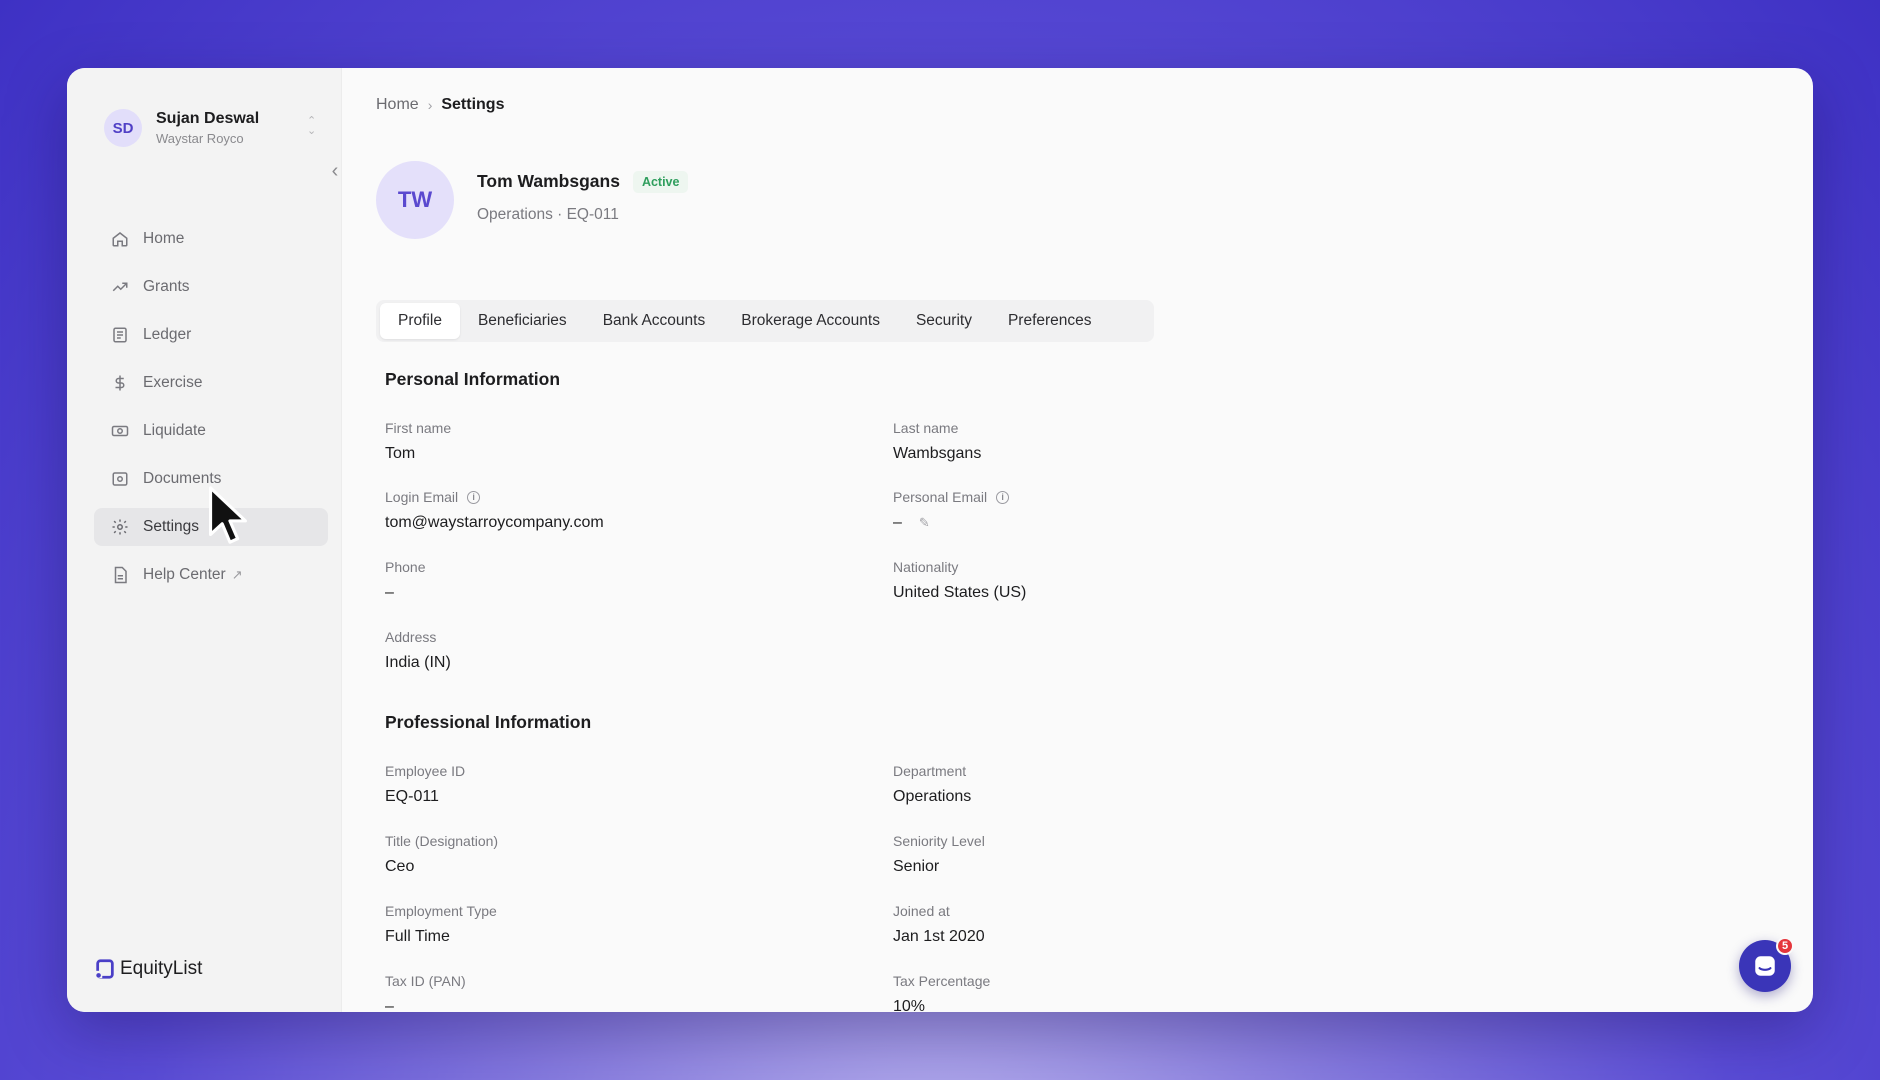 This screenshot has height=1080, width=1880. Describe the element at coordinates (425, 992) in the screenshot. I see `field-tax-id: Tax ID (PAN) –` at that location.